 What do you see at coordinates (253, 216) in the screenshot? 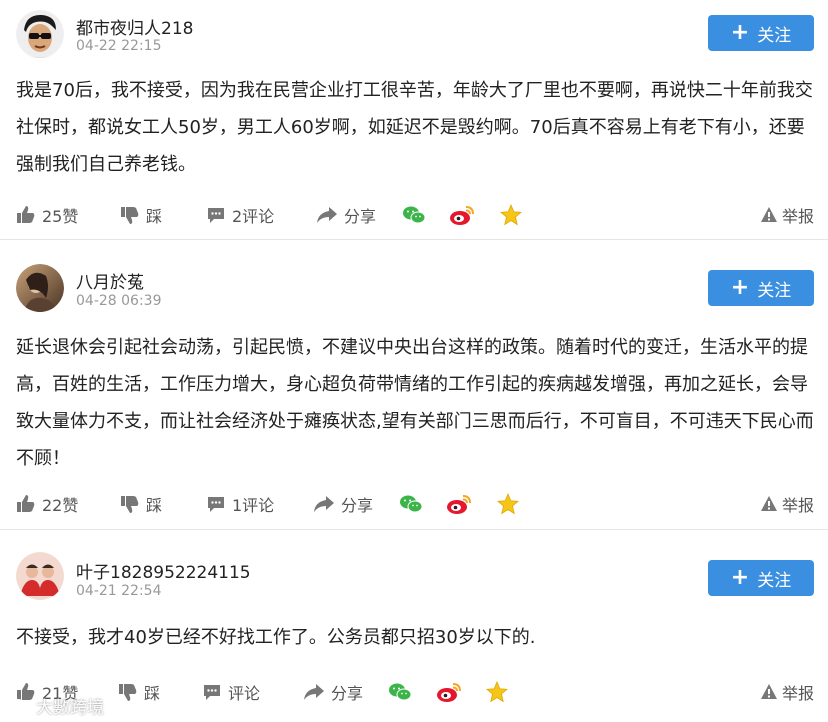
I see `comment-count: 2评论` at bounding box center [253, 216].